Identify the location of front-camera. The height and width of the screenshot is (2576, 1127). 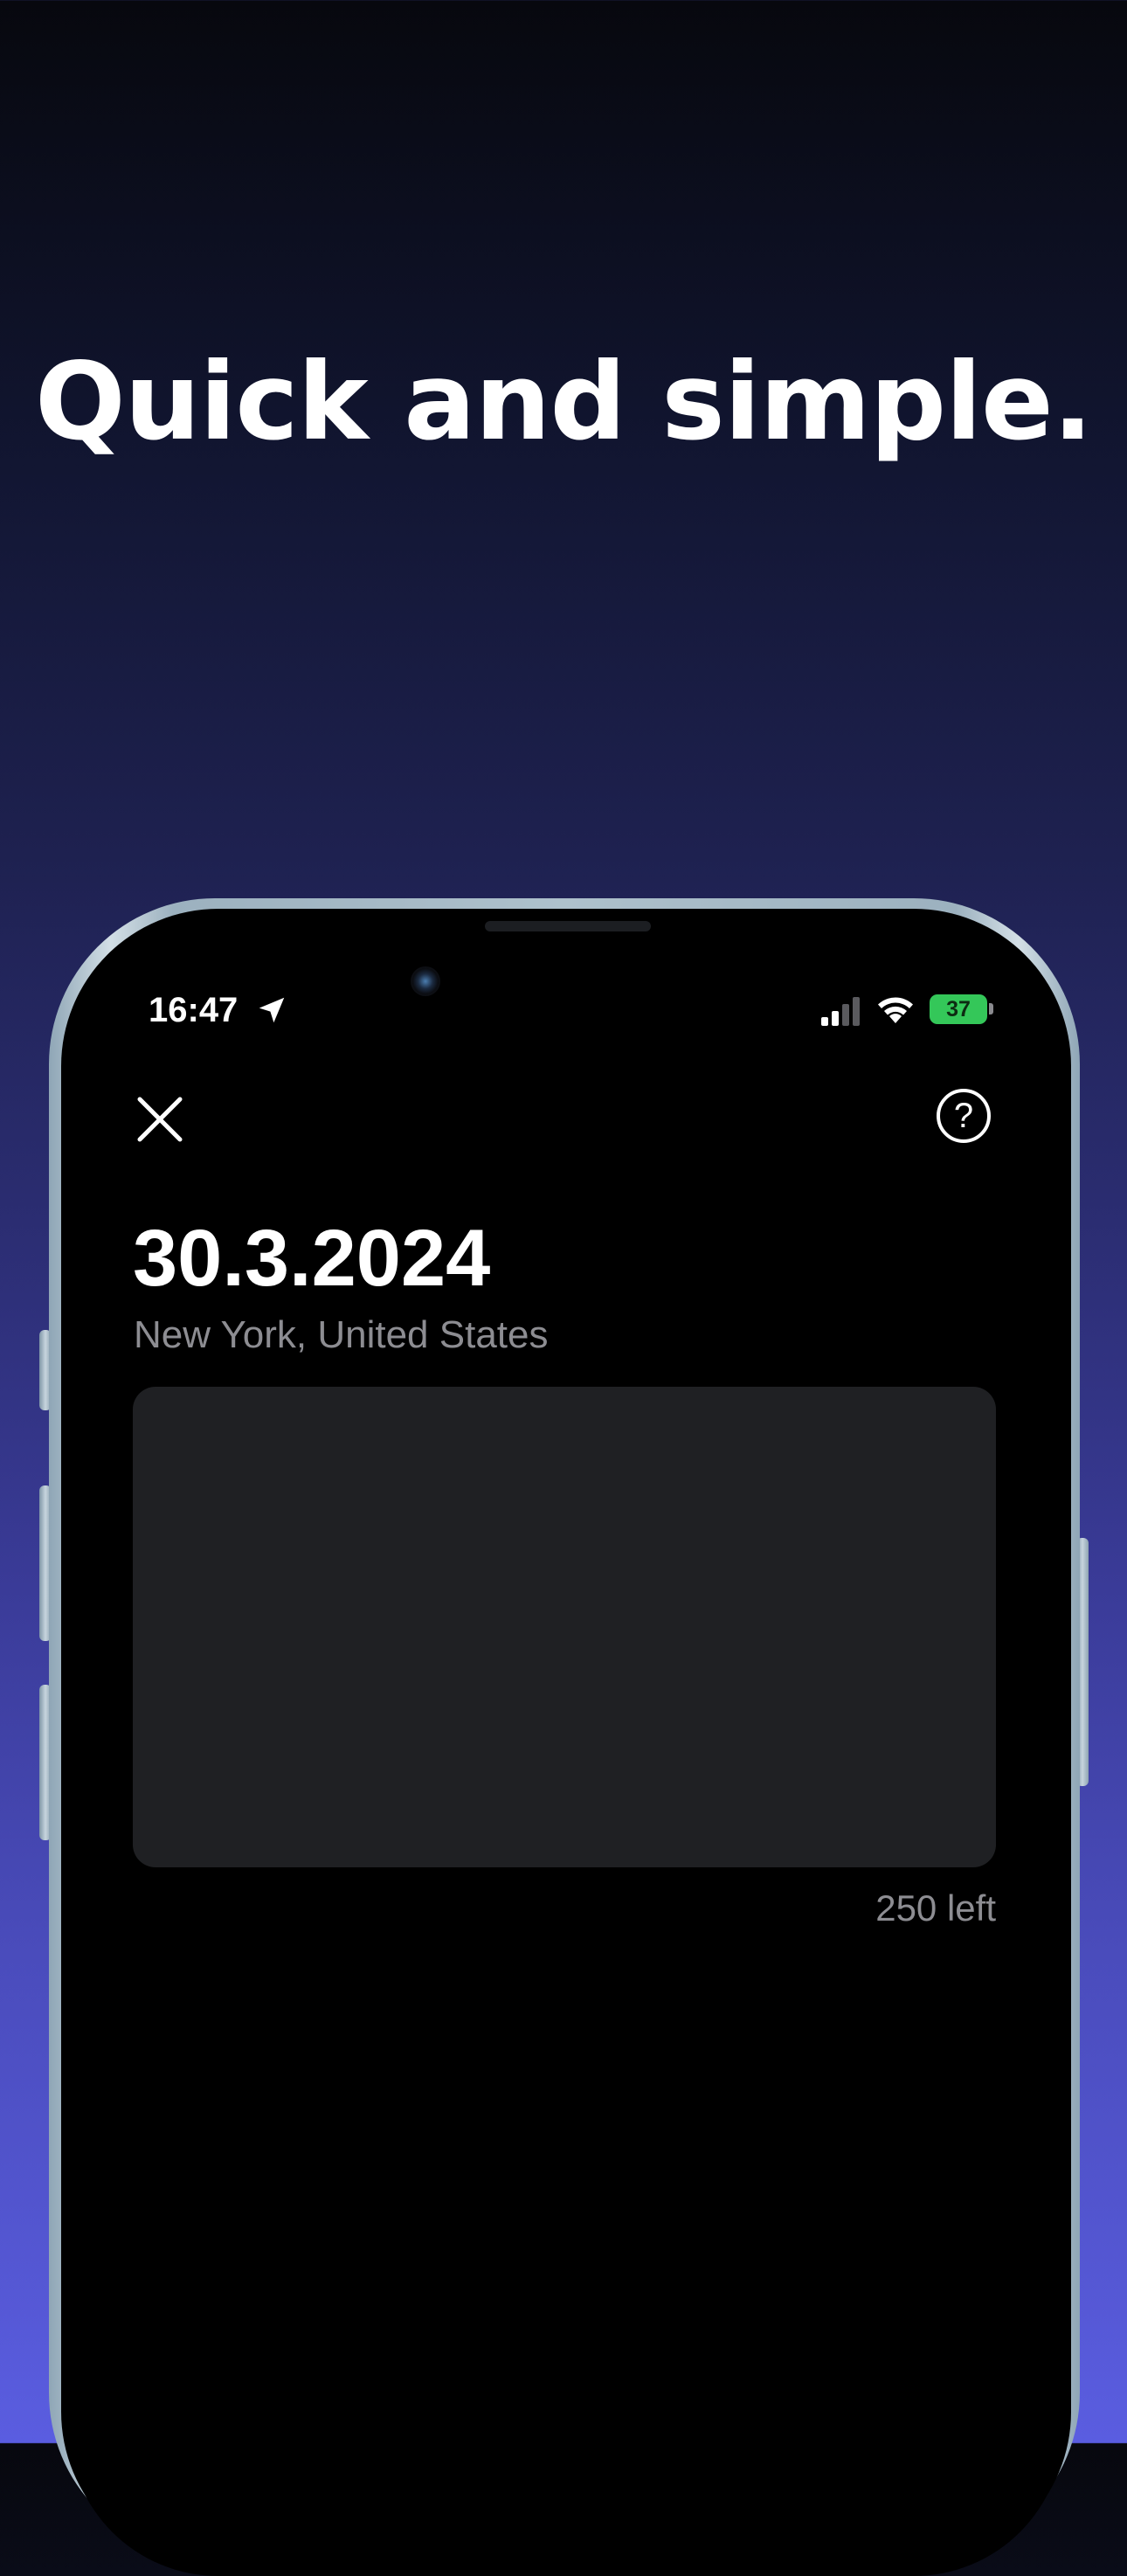
(425, 981).